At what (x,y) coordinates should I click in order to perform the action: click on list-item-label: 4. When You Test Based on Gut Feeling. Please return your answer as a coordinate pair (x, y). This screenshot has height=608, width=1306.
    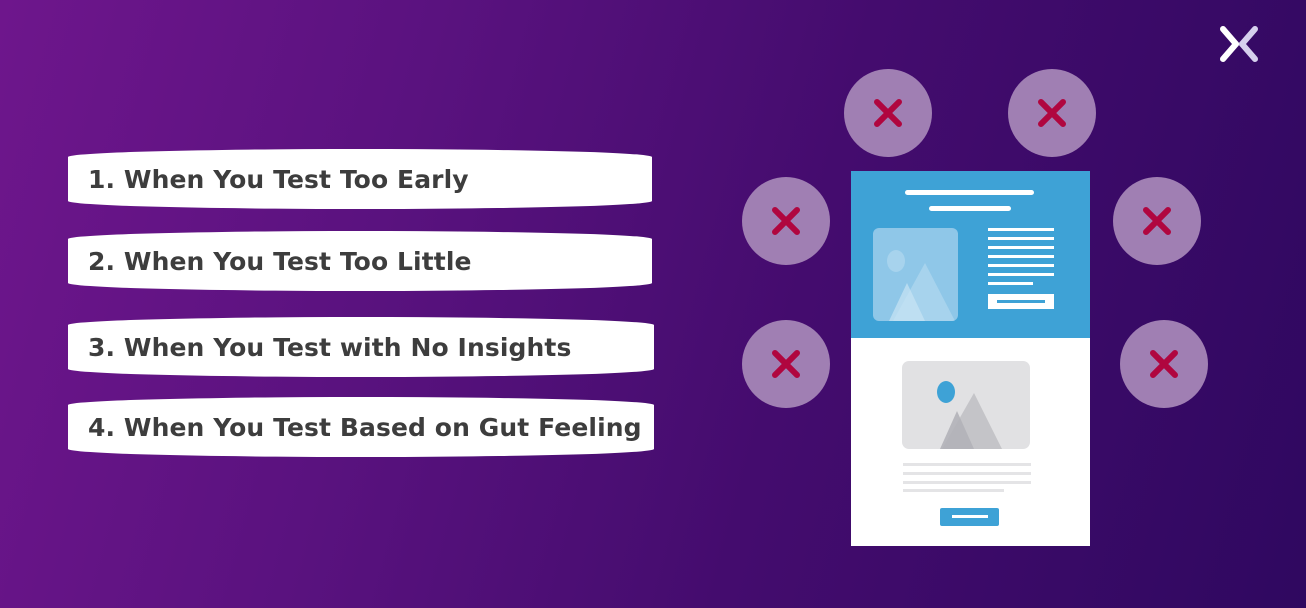
    Looking at the image, I should click on (365, 427).